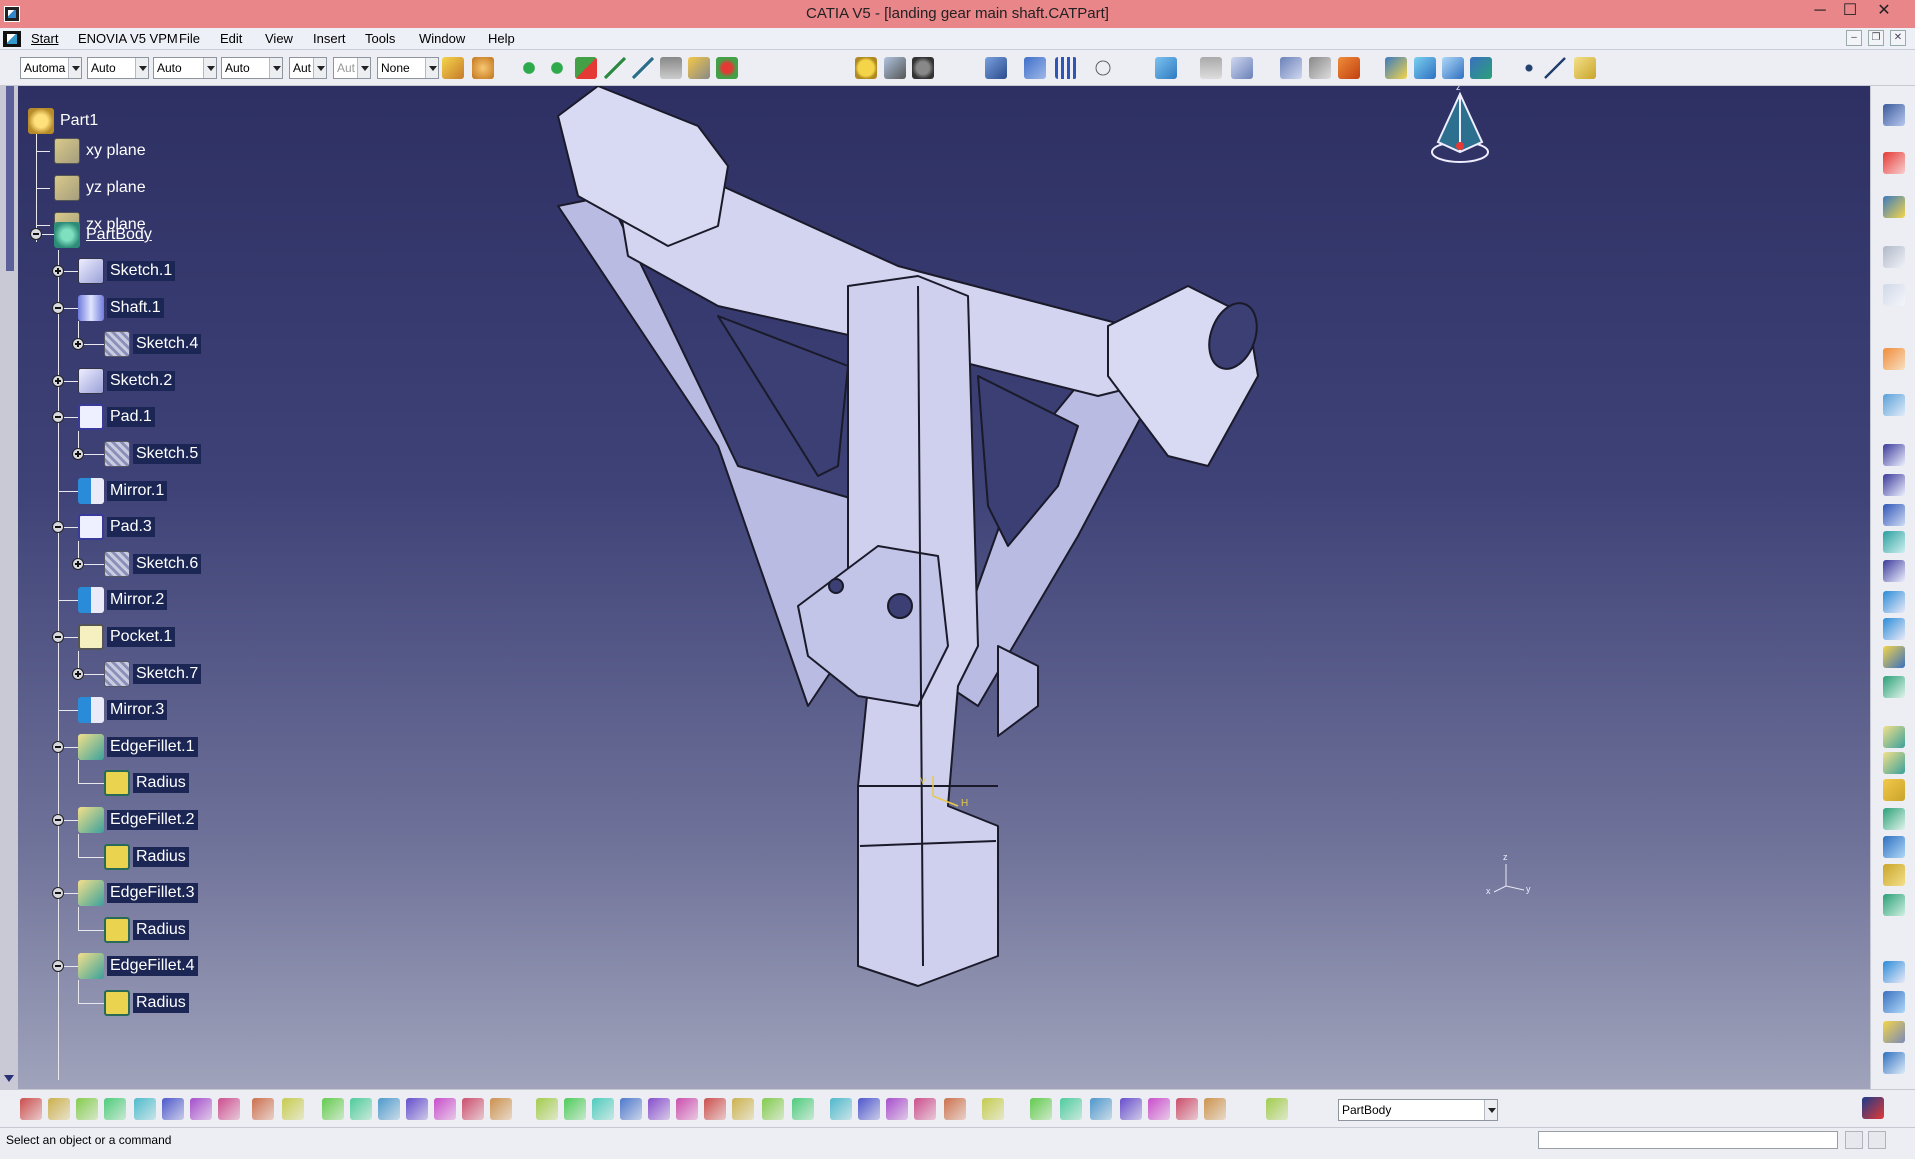  Describe the element at coordinates (146, 783) in the screenshot. I see `tree-node-14: Radius` at that location.